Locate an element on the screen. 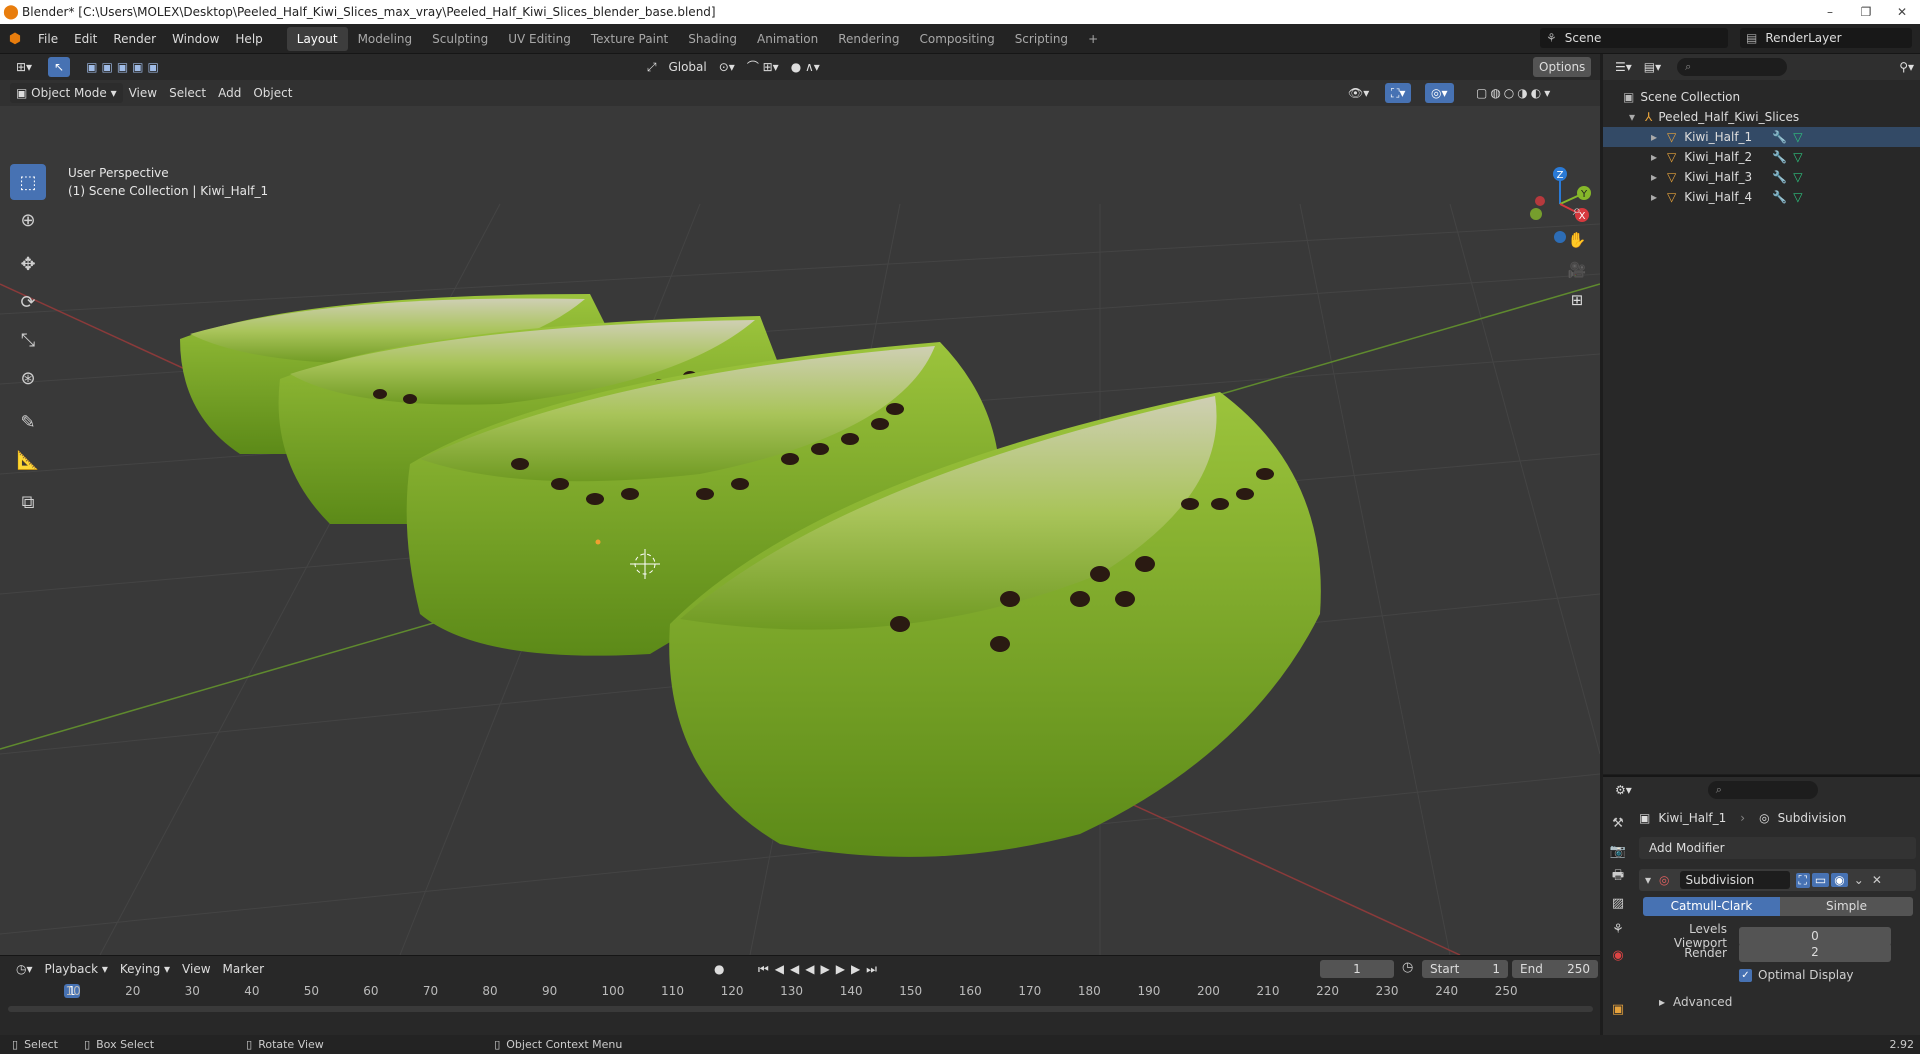 Image resolution: width=1920 pixels, height=1054 pixels. view-layer-tab-icon: ▨ is located at coordinates (1618, 903).